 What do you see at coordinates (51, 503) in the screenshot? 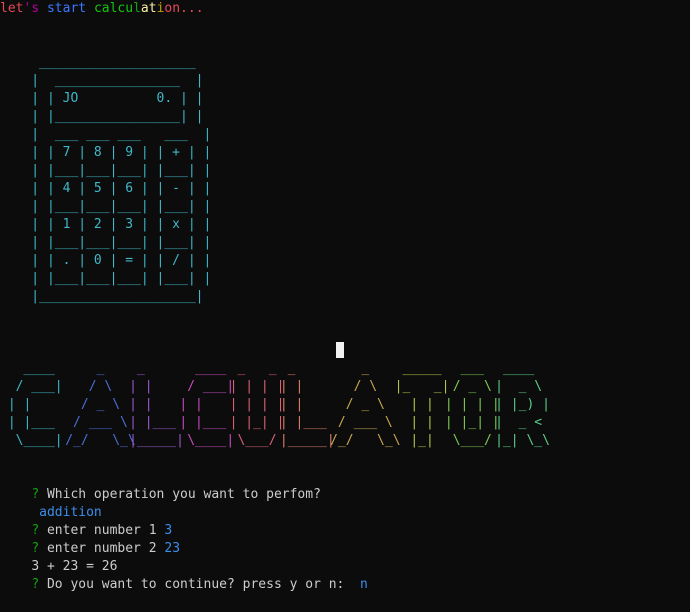
I see `answer-line-operation: addition` at bounding box center [51, 503].